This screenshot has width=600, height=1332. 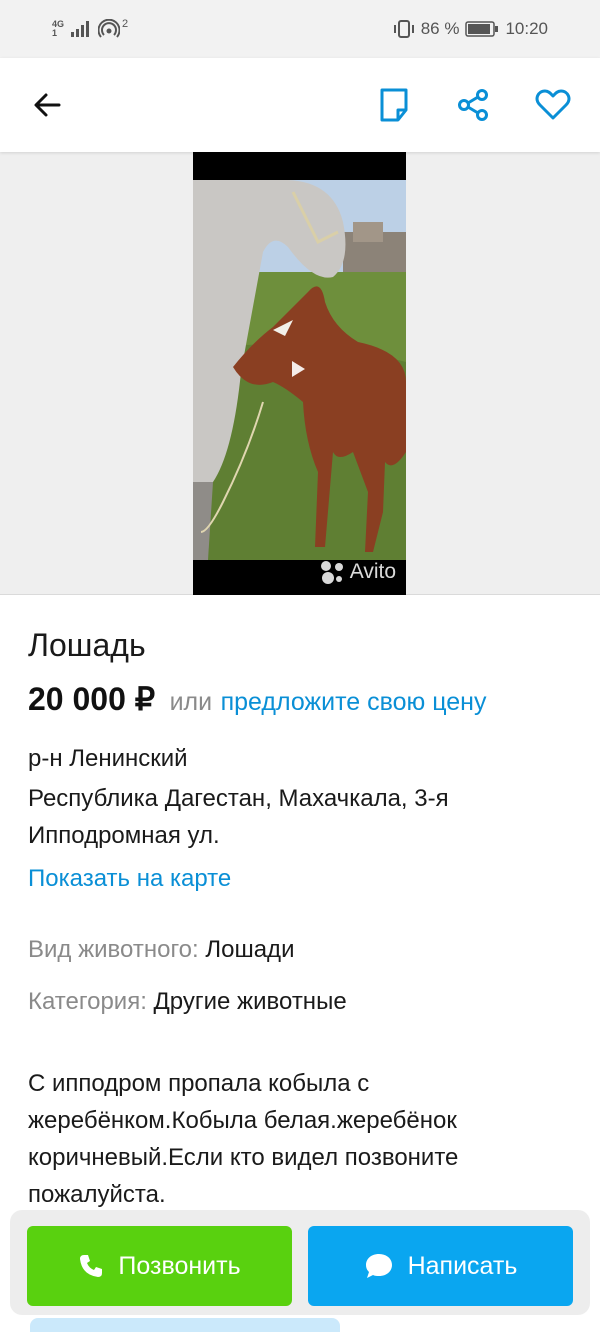 I want to click on status-left: 4G 1 2, so click(x=90, y=28).